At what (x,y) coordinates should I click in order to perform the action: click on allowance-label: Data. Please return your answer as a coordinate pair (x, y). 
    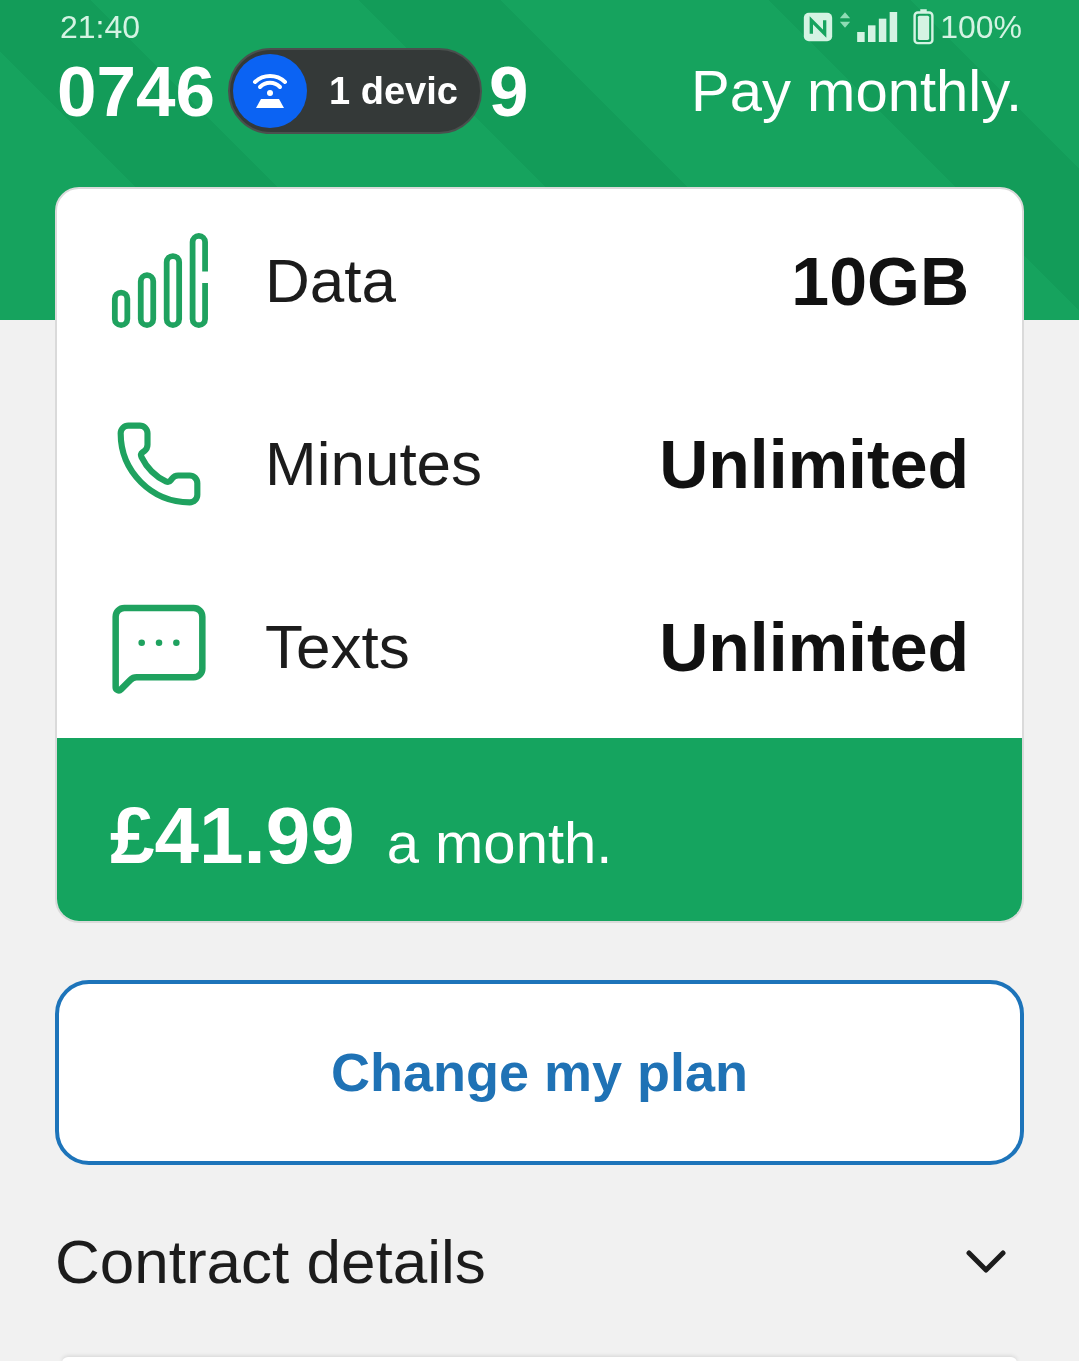
    Looking at the image, I should click on (330, 280).